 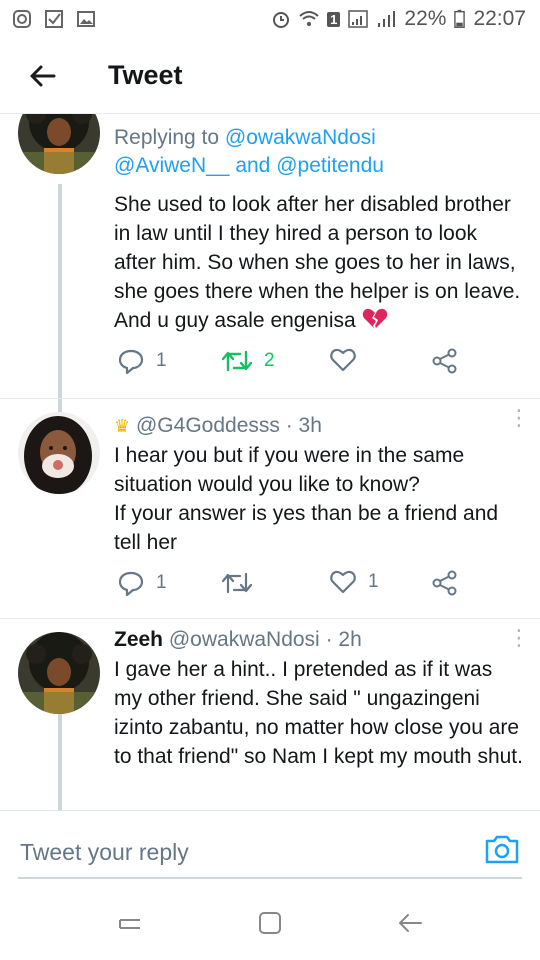 What do you see at coordinates (340, 639) in the screenshot?
I see `tweet-time: · 2h` at bounding box center [340, 639].